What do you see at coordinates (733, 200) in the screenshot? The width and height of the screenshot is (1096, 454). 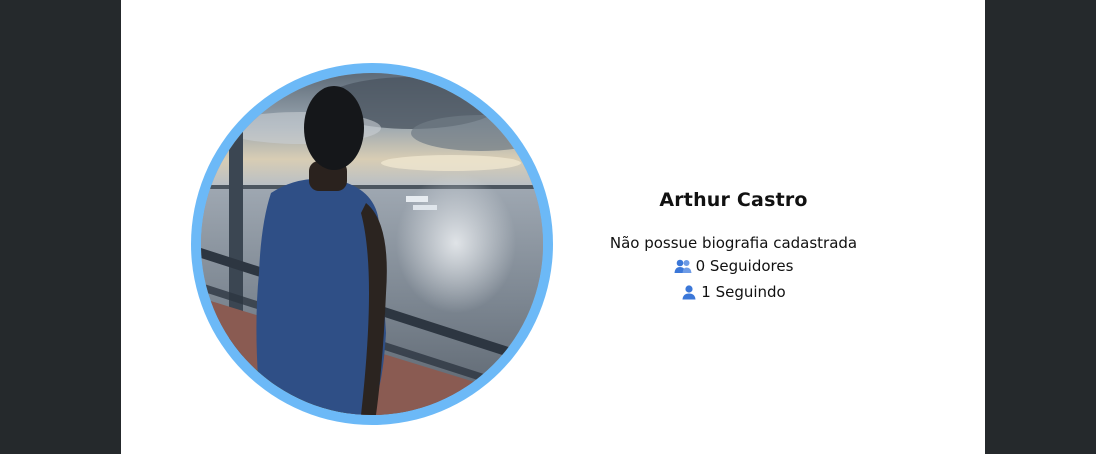 I see `profile-name: Arthur Castro` at bounding box center [733, 200].